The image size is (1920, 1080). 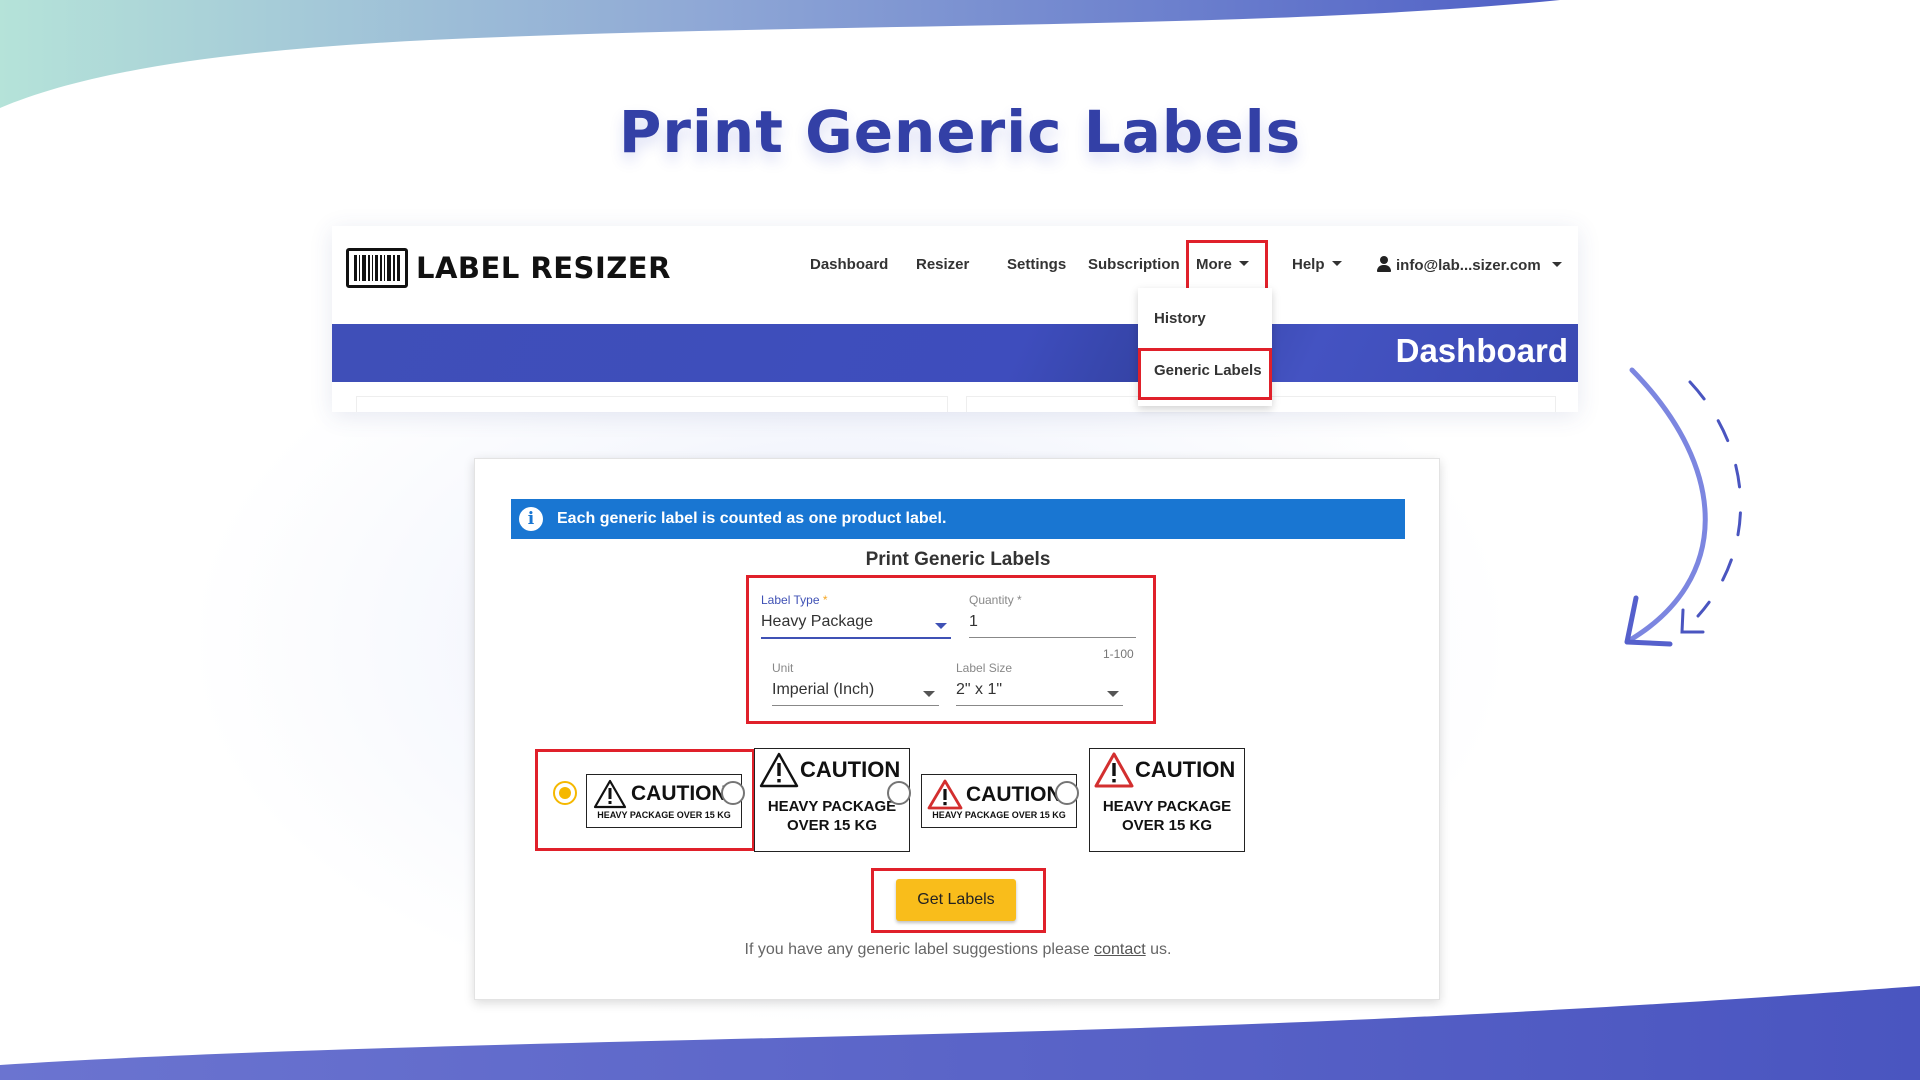 I want to click on unit-value: Imperial (Inch), so click(x=823, y=689).